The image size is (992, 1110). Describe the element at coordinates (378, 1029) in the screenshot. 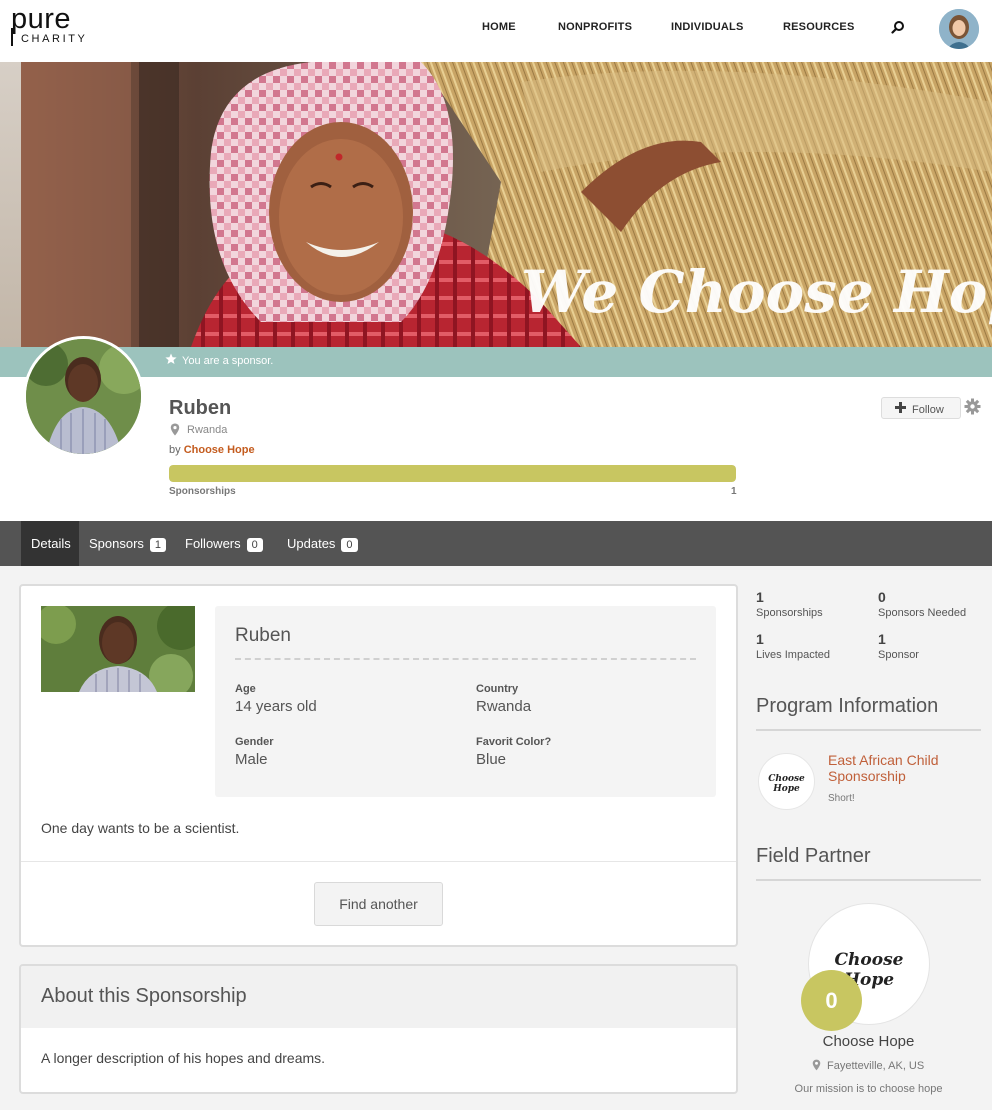

I see `about-sponsorship-card` at that location.